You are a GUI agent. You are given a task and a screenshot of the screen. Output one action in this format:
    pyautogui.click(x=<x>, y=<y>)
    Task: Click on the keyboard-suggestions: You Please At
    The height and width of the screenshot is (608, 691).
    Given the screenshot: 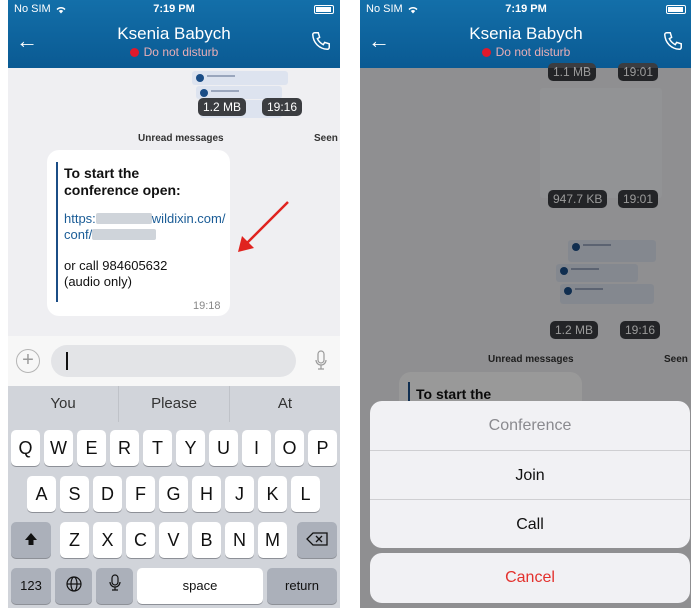 What is the action you would take?
    pyautogui.click(x=174, y=404)
    